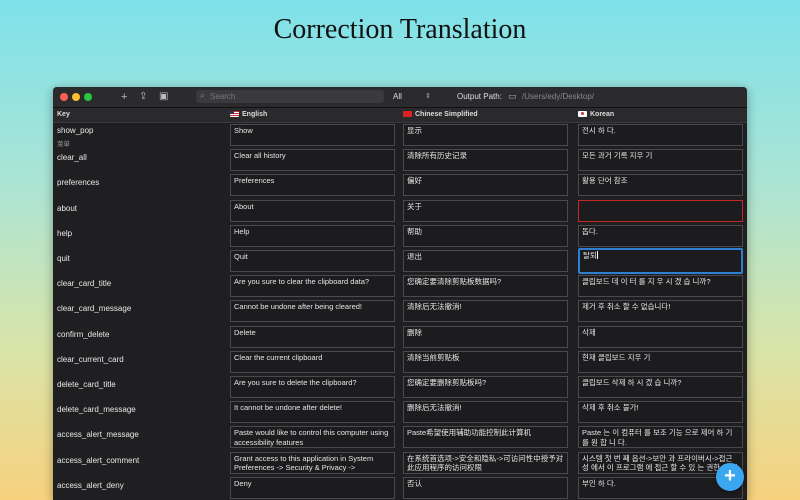  I want to click on korean-cell: 클립보드 데 이 터 를 지 우 시 겠 습 니까?, so click(660, 286).